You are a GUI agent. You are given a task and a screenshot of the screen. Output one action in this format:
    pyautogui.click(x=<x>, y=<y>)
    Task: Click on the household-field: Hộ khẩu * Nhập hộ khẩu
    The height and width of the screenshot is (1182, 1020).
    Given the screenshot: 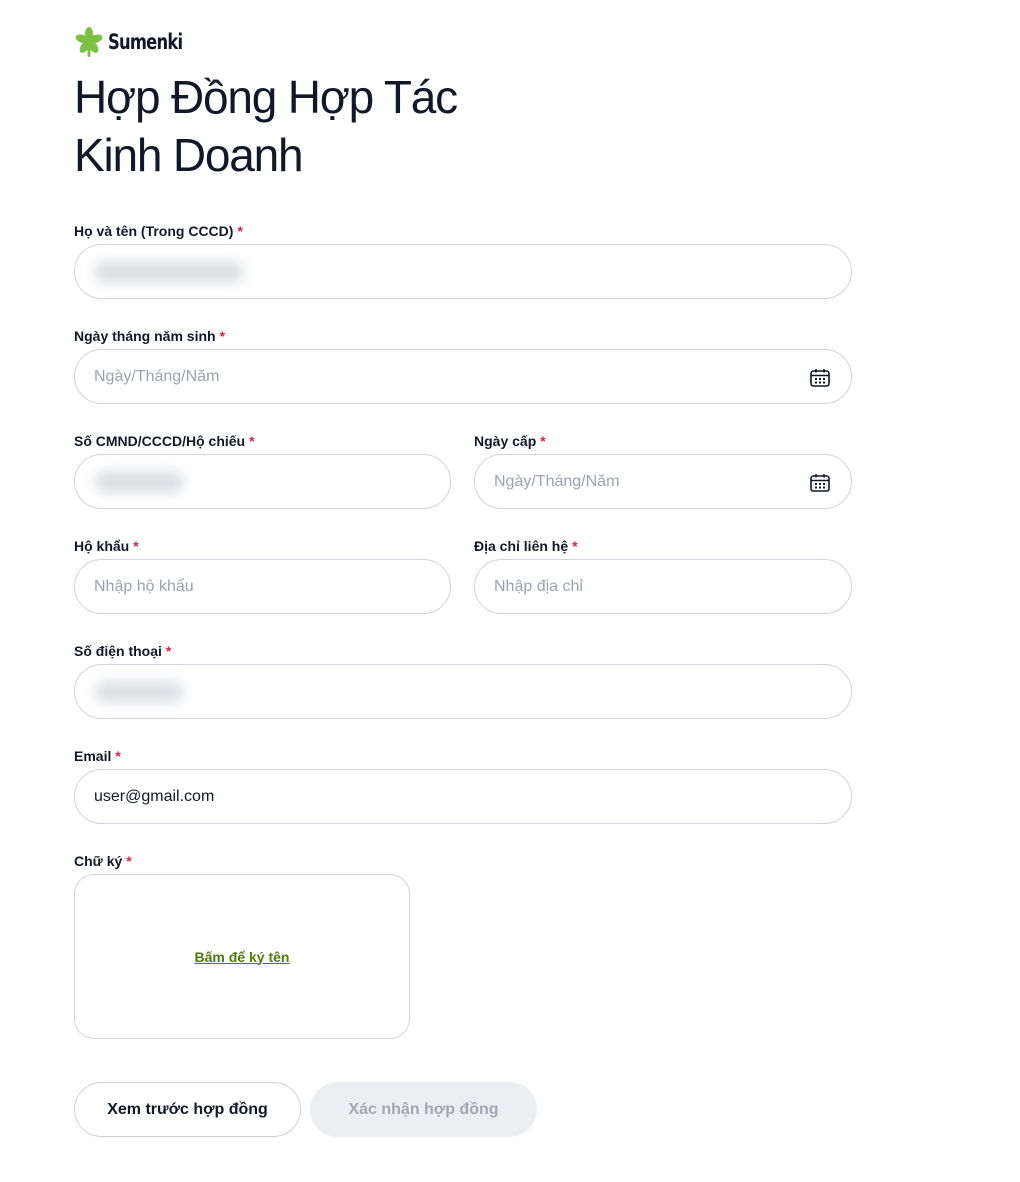 What is the action you would take?
    pyautogui.click(x=262, y=575)
    